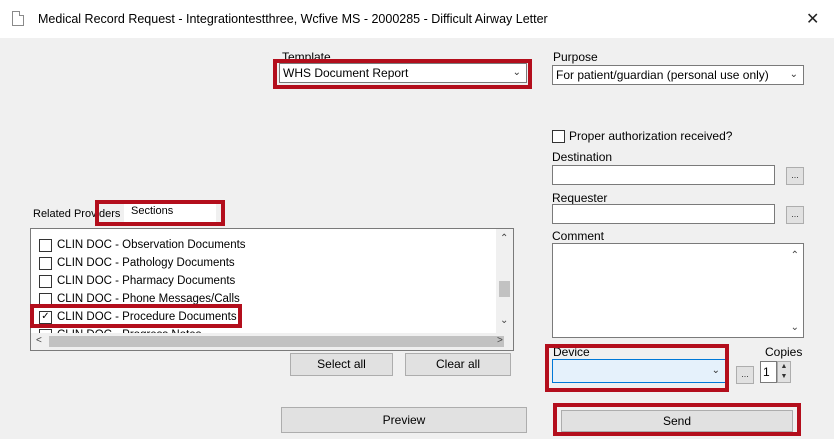 The height and width of the screenshot is (439, 834). What do you see at coordinates (784, 366) in the screenshot?
I see `spin-up-icon: ▲` at bounding box center [784, 366].